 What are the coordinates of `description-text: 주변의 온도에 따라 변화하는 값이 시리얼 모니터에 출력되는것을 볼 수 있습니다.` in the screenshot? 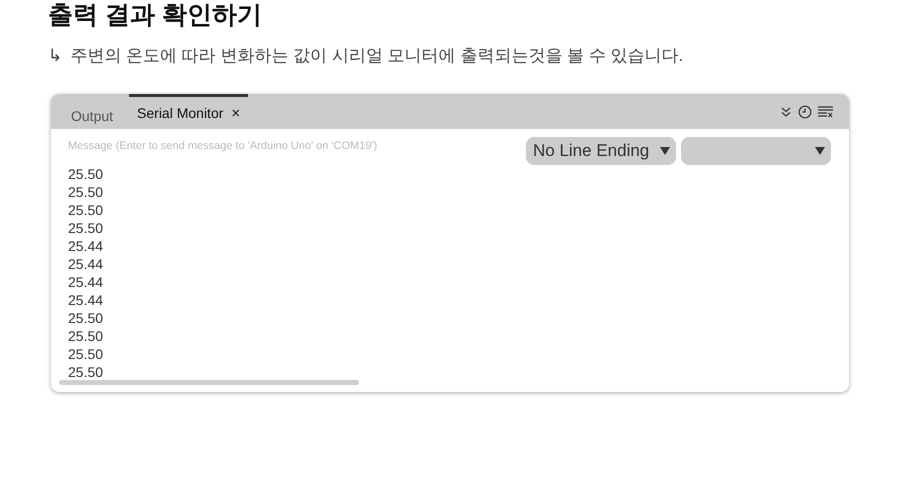 It's located at (377, 56).